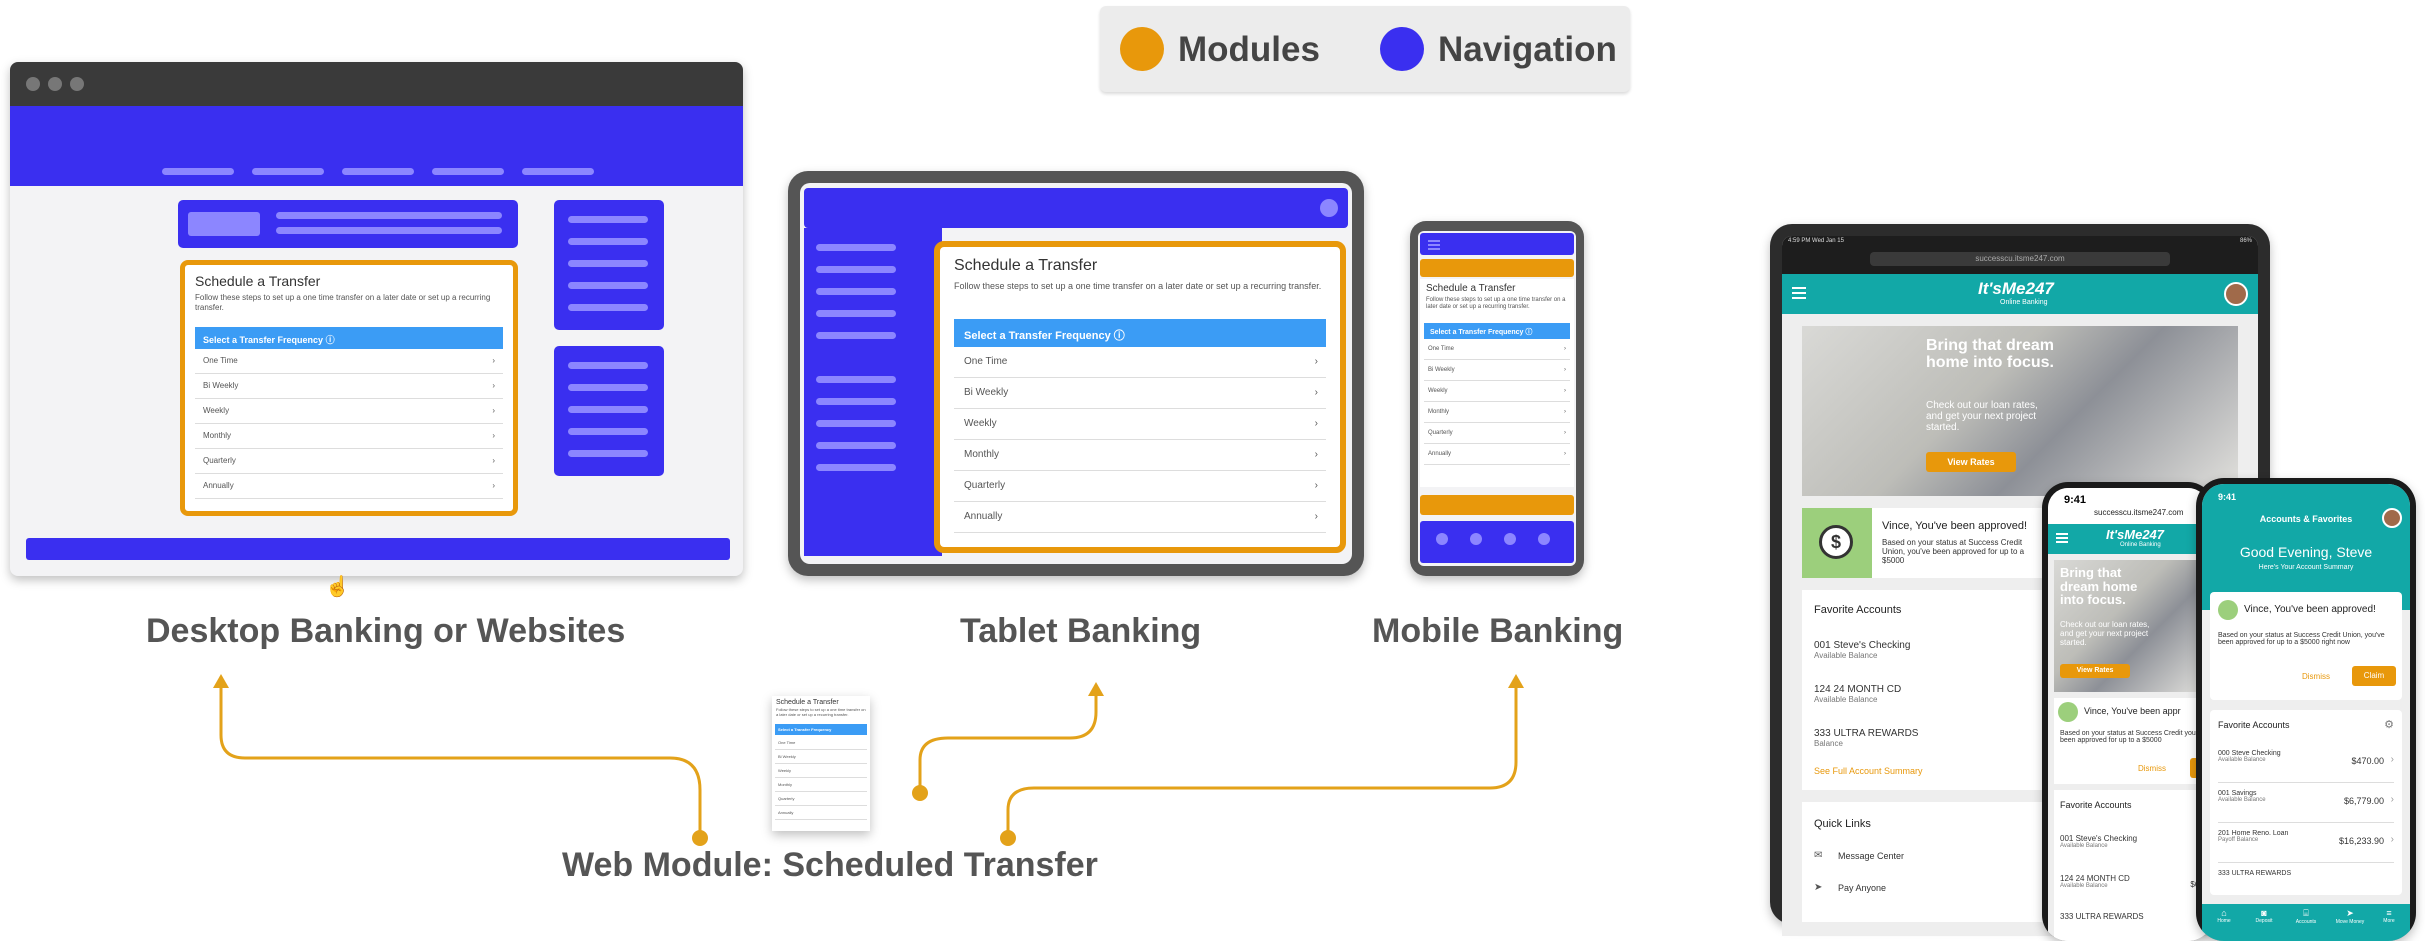  I want to click on tab-deposit: ◙ Deposit, so click(2264, 916).